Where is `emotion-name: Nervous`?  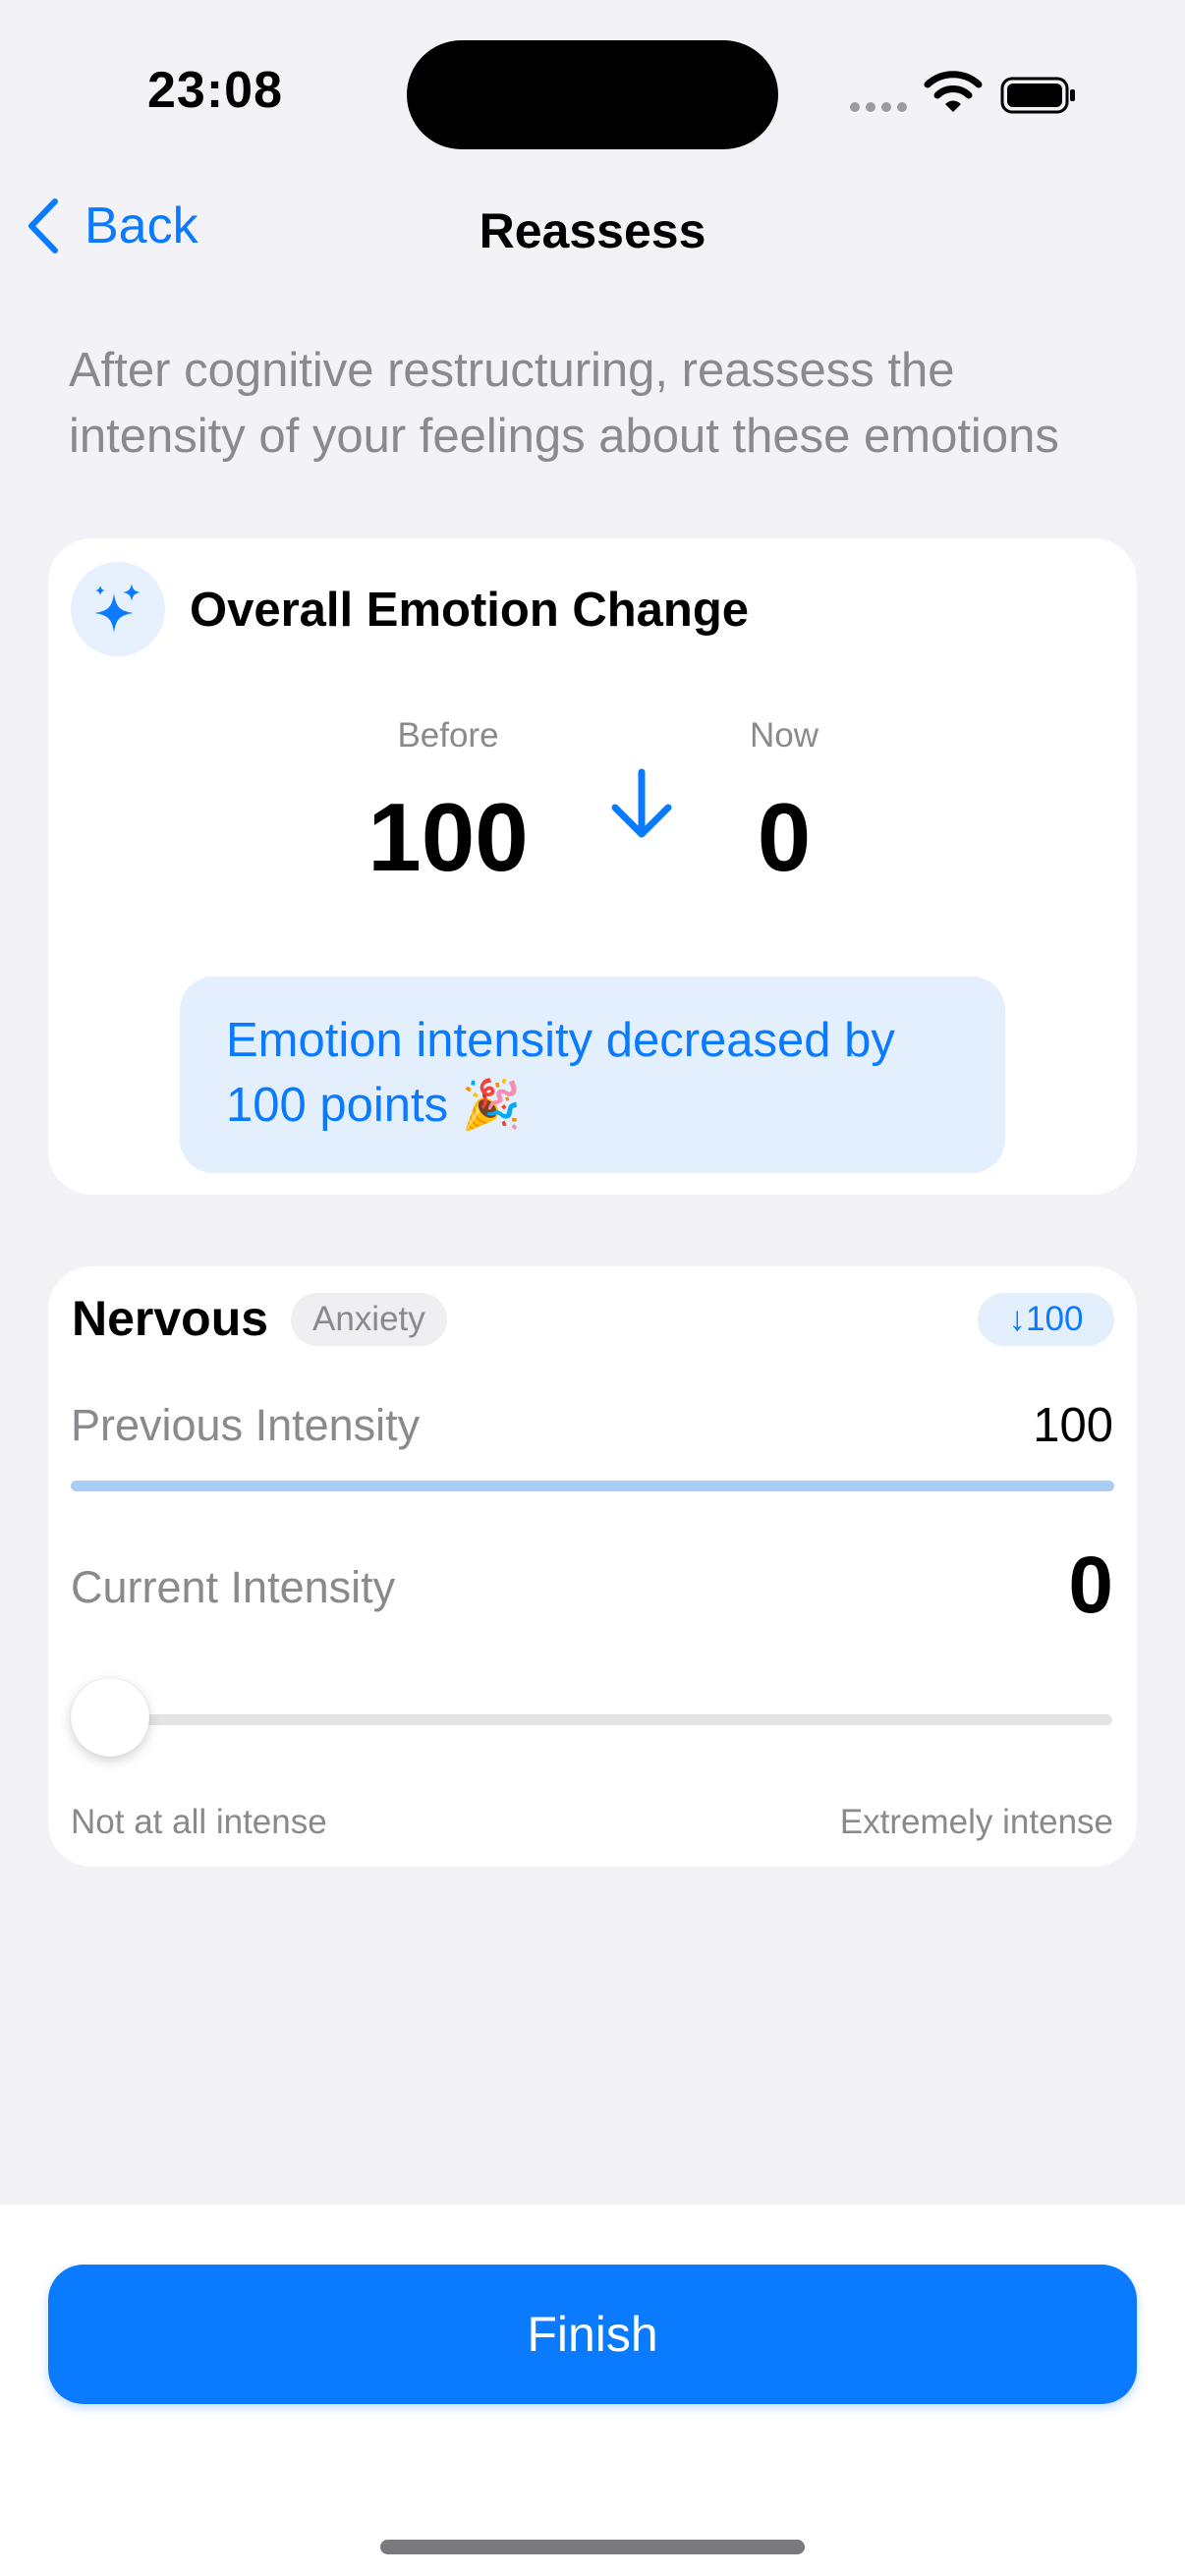 emotion-name: Nervous is located at coordinates (170, 1318).